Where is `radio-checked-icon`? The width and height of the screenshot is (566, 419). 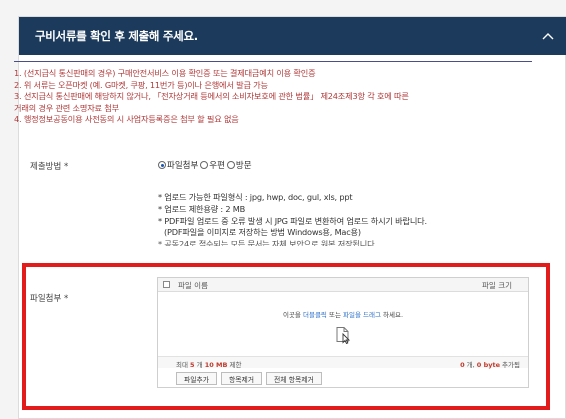 radio-checked-icon is located at coordinates (162, 165).